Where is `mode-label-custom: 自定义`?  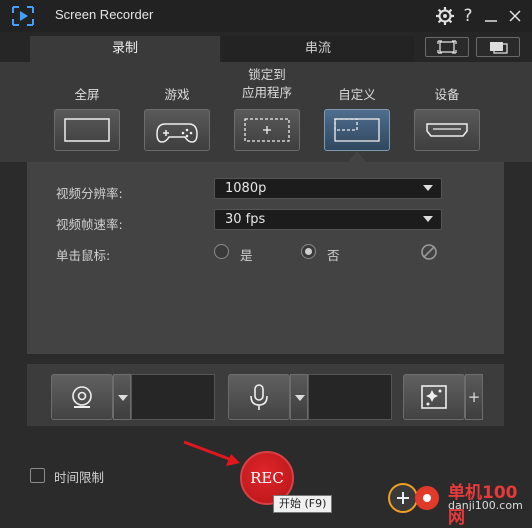 mode-label-custom: 自定义 is located at coordinates (357, 94).